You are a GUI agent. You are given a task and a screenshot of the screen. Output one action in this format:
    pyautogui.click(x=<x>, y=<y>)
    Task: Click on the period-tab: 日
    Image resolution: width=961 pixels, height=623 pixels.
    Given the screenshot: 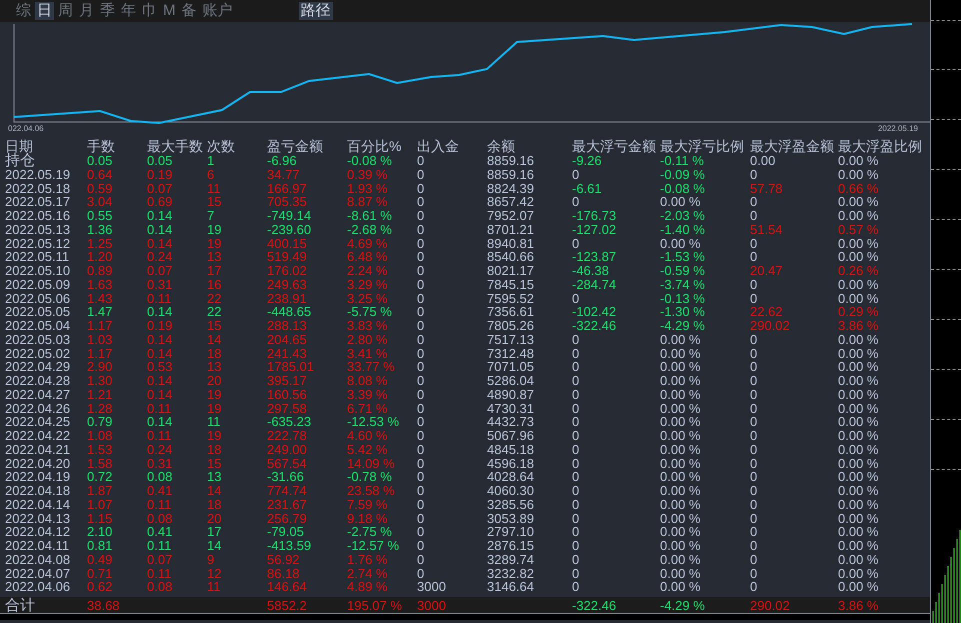 What is the action you would take?
    pyautogui.click(x=44, y=11)
    